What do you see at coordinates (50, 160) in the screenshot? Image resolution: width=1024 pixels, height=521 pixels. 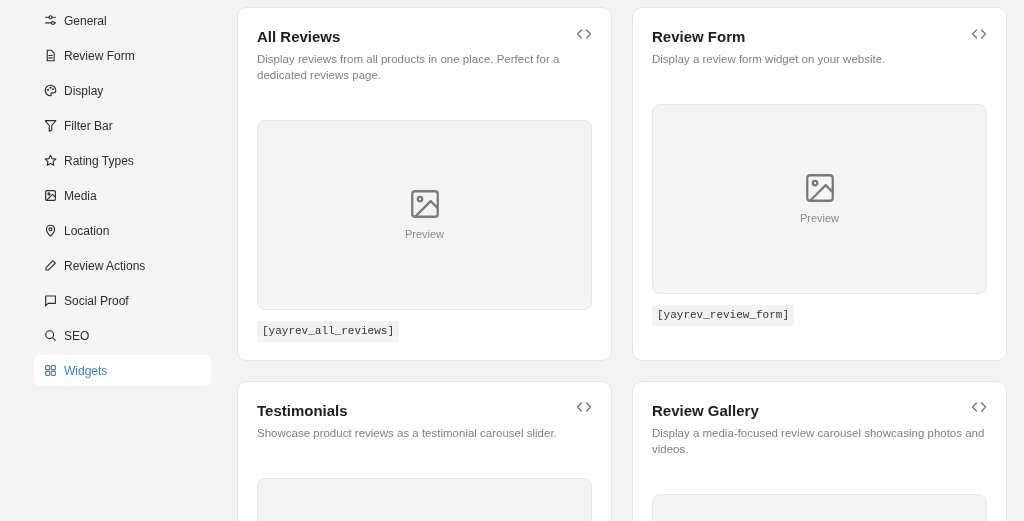 I see `star-icon` at bounding box center [50, 160].